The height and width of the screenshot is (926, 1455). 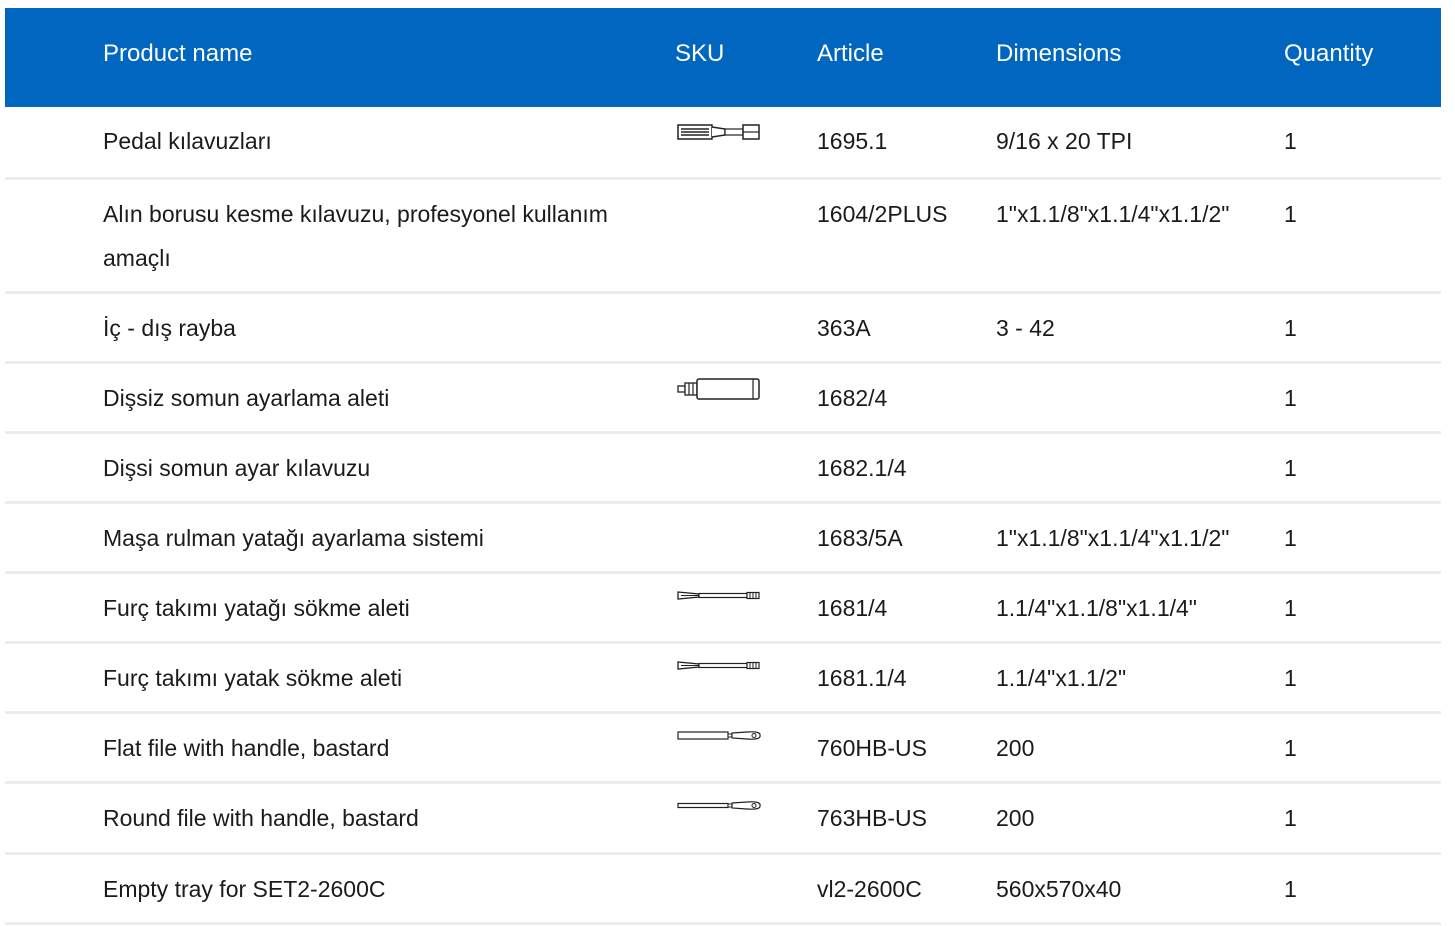 What do you see at coordinates (872, 818) in the screenshot?
I see `row-article: 763HB-US` at bounding box center [872, 818].